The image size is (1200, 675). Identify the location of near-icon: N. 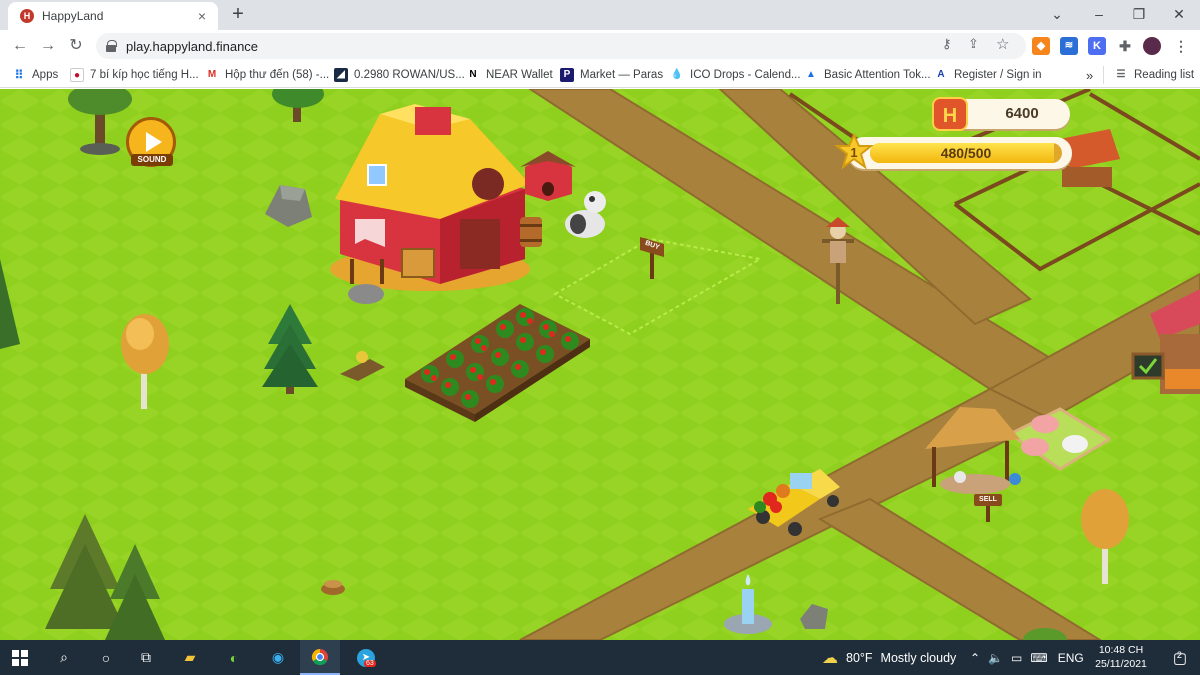
(473, 74).